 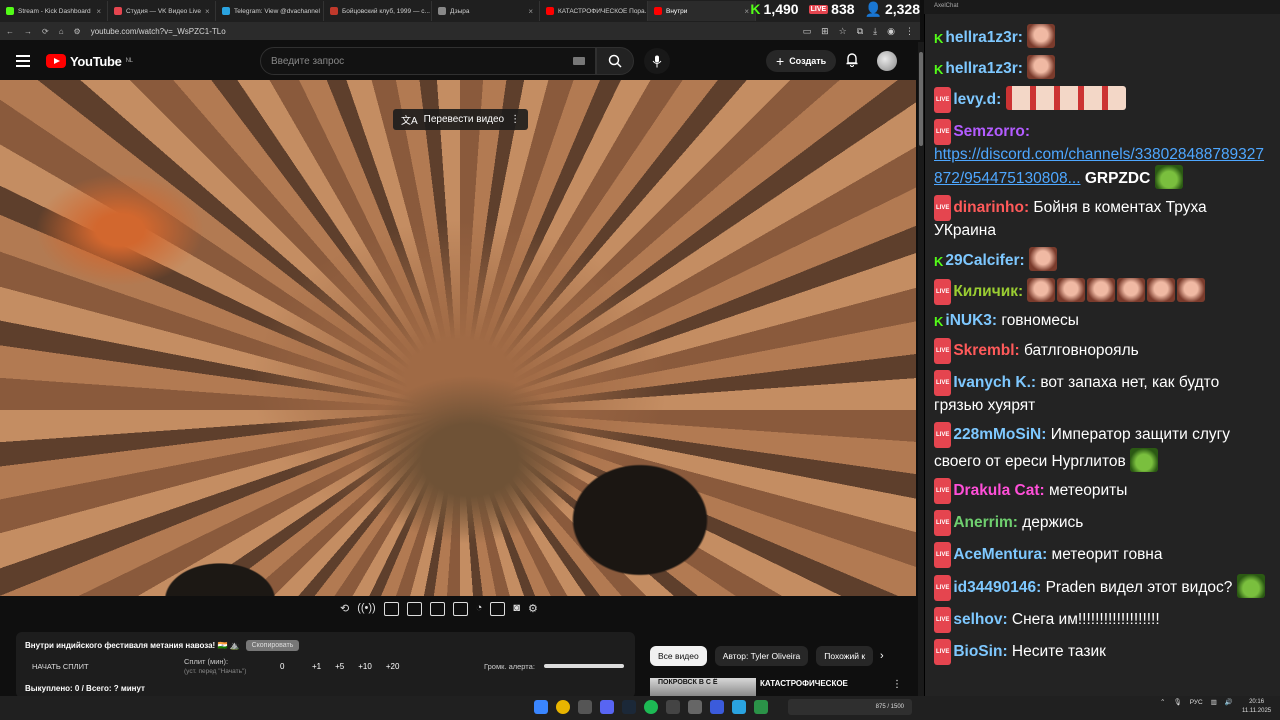 What do you see at coordinates (594, 11) in the screenshot?
I see `browser-tab: КАТАСТРОФИЧЕСКОЕ Пора...×` at bounding box center [594, 11].